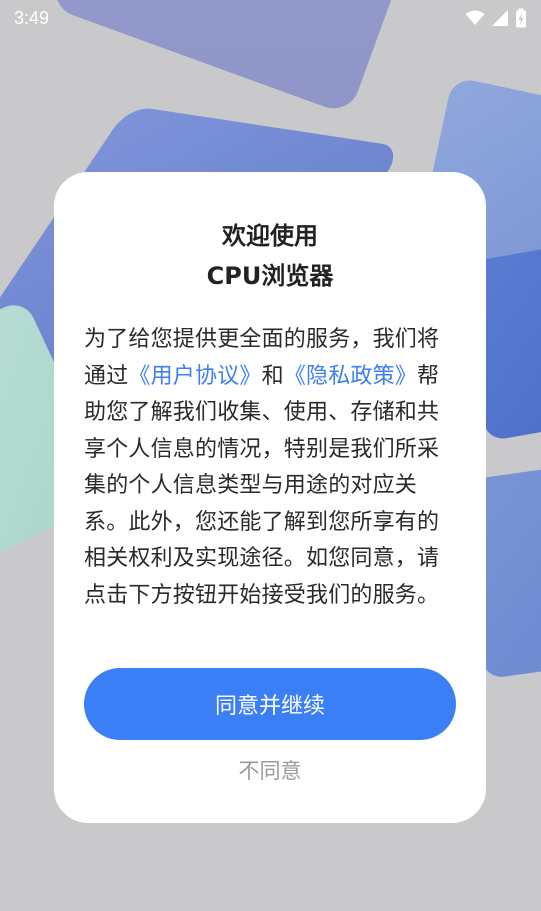 The width and height of the screenshot is (541, 911). I want to click on status-bar: 3:49, so click(270, 18).